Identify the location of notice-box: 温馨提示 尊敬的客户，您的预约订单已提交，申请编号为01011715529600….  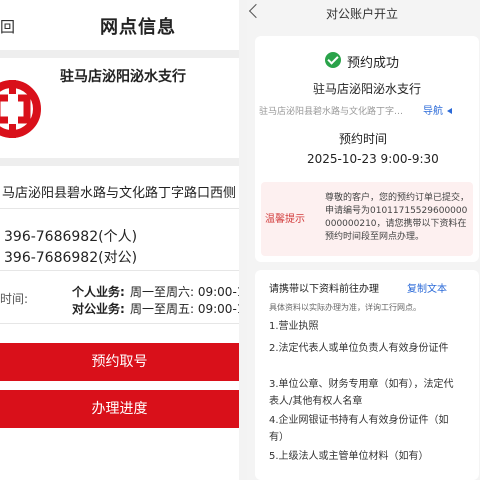
(367, 219).